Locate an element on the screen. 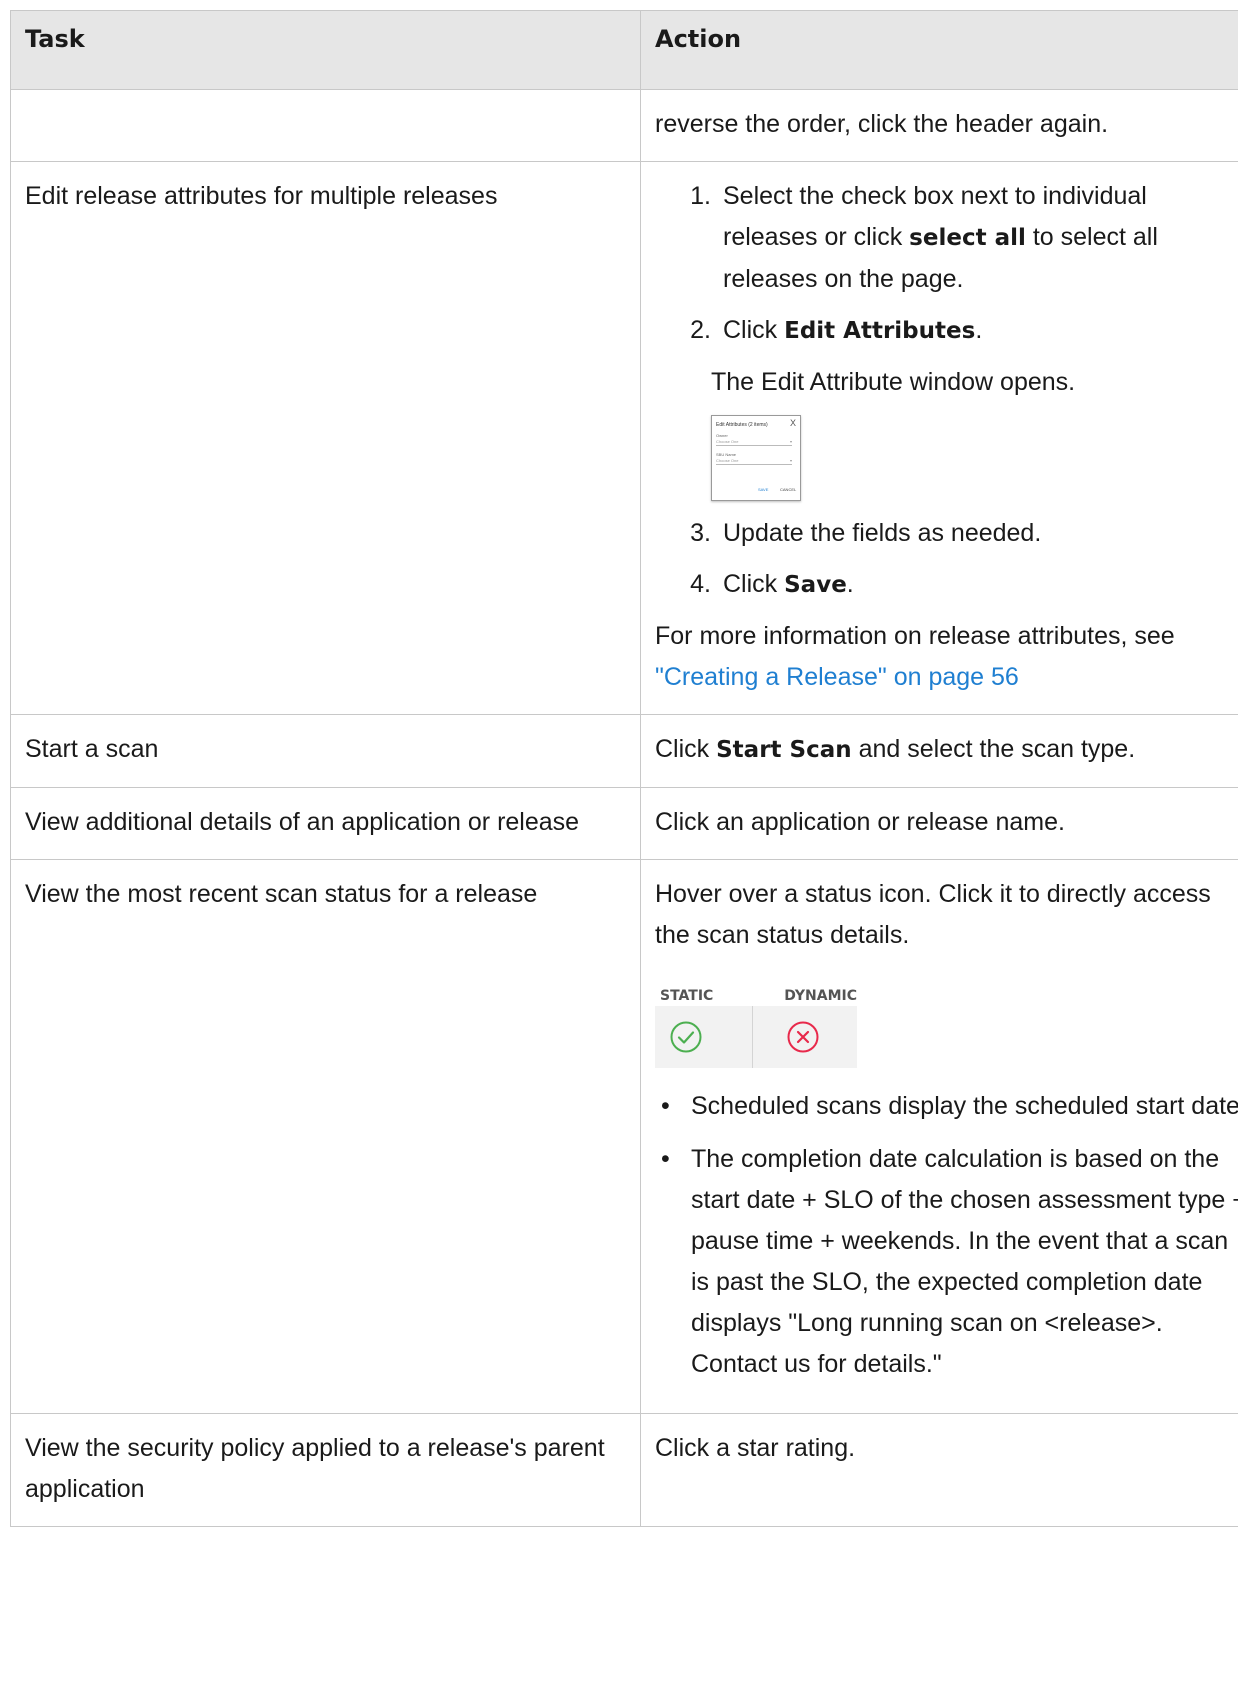 This screenshot has height=1690, width=1238. action-cell: Click a star rating. is located at coordinates (939, 1470).